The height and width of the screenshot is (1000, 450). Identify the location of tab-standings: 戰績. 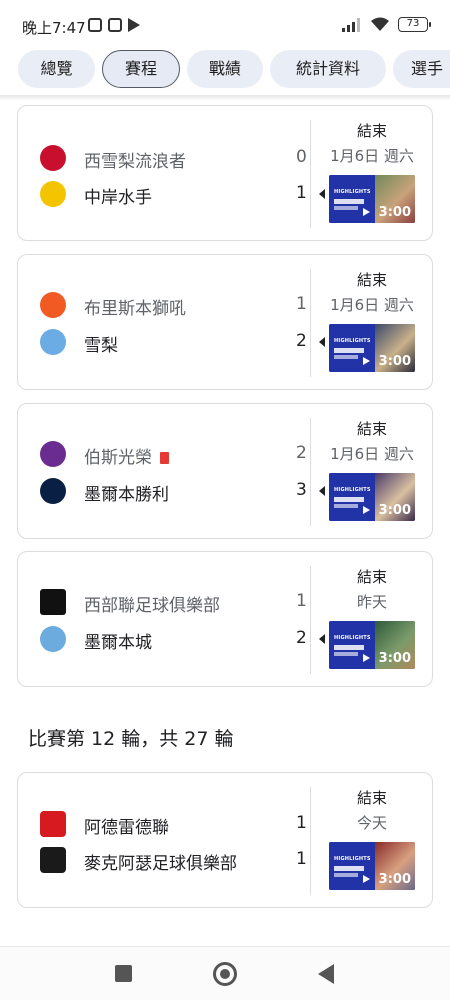
(225, 69).